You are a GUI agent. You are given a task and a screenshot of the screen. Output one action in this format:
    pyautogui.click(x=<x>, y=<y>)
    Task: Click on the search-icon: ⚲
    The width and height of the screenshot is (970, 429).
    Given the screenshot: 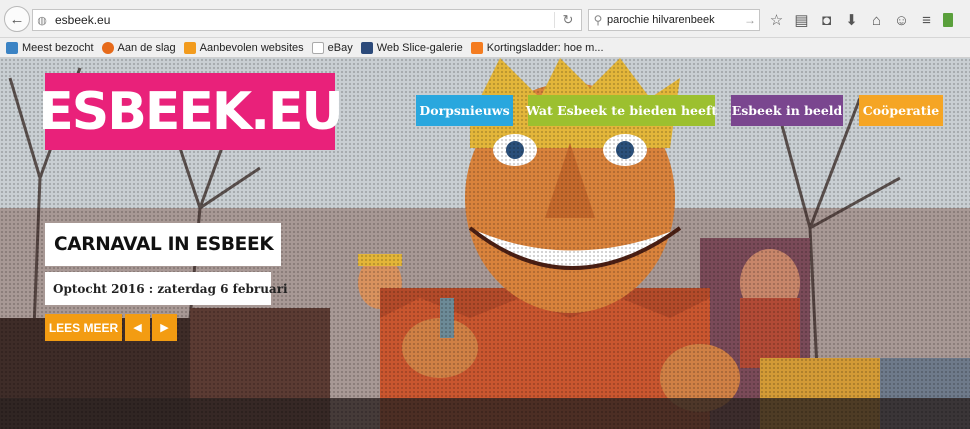 What is the action you would take?
    pyautogui.click(x=598, y=20)
    